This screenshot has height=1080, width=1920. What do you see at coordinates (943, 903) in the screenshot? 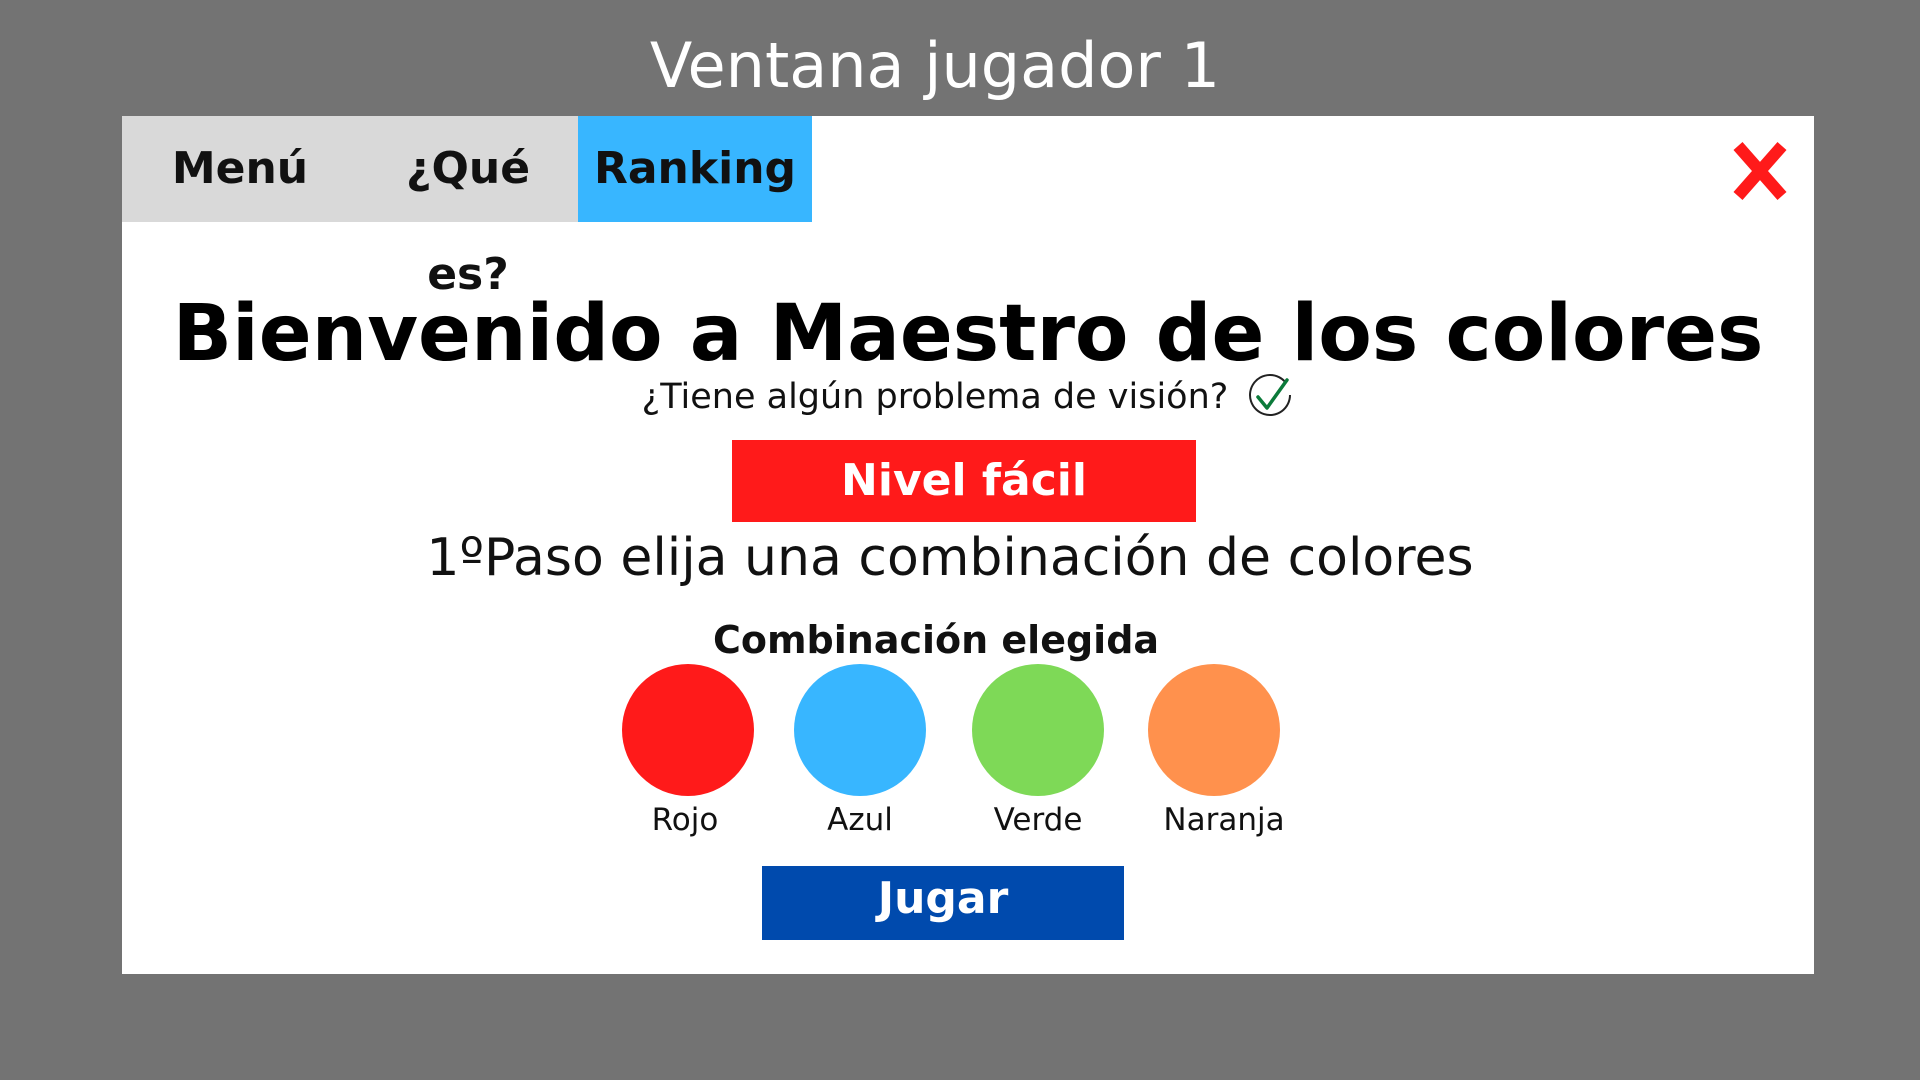
I see `play-button: Jugar` at bounding box center [943, 903].